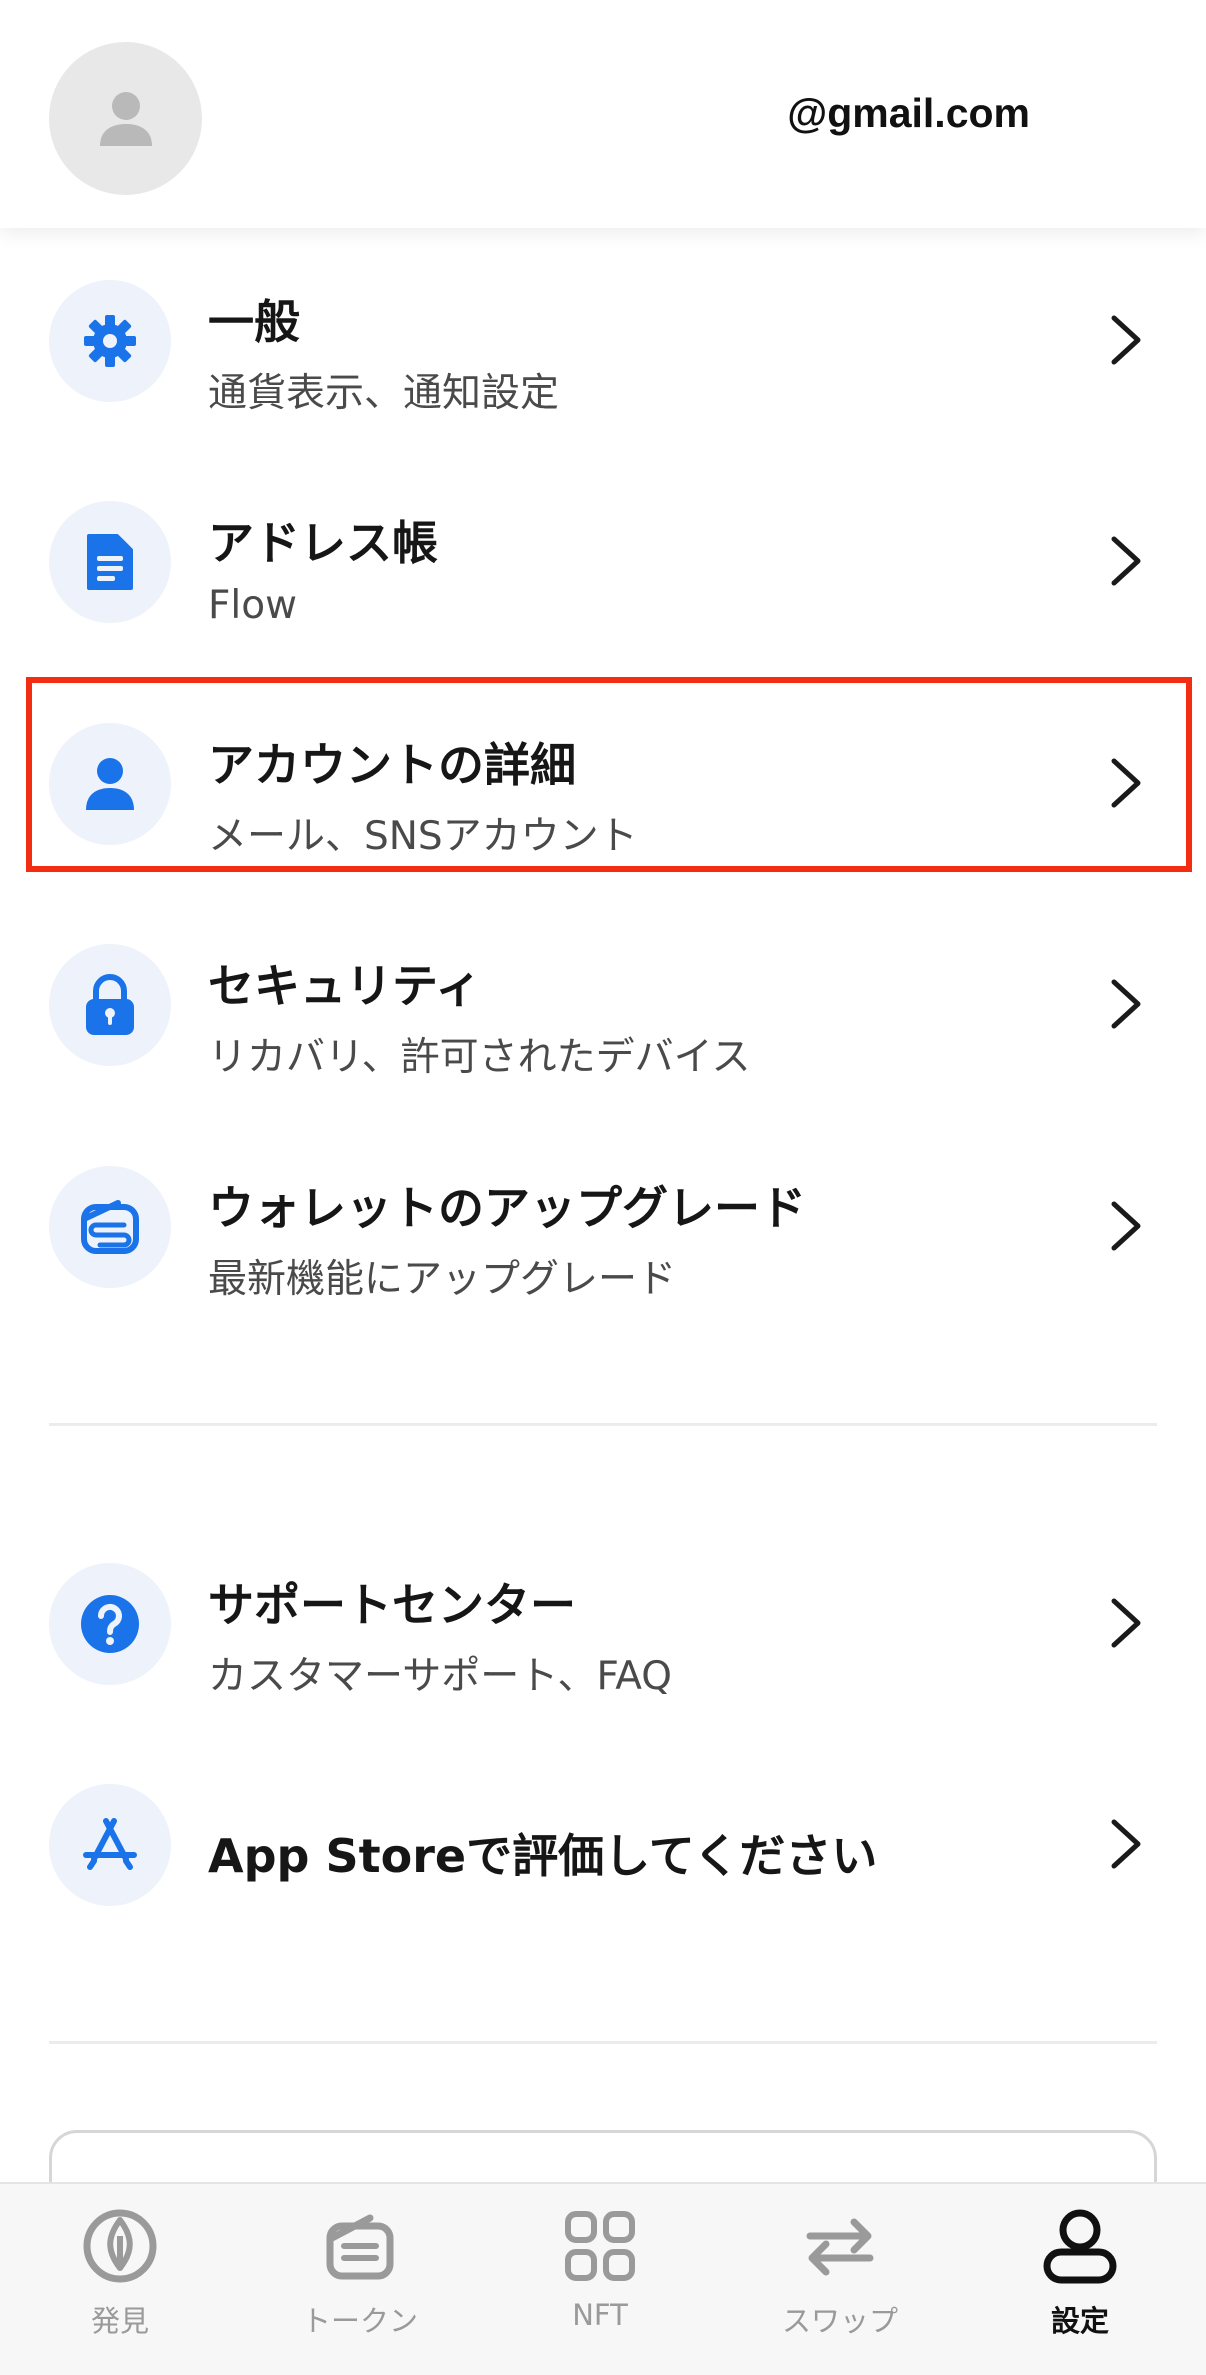  Describe the element at coordinates (253, 605) in the screenshot. I see `settings-item-subtitle: Flow` at that location.